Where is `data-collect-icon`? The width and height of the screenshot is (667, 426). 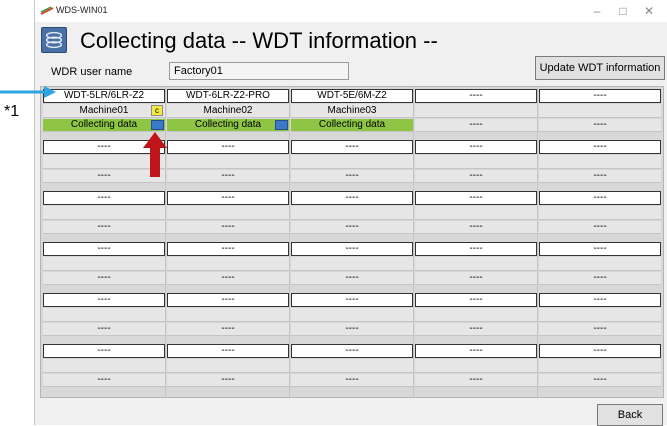 data-collect-icon is located at coordinates (54, 40).